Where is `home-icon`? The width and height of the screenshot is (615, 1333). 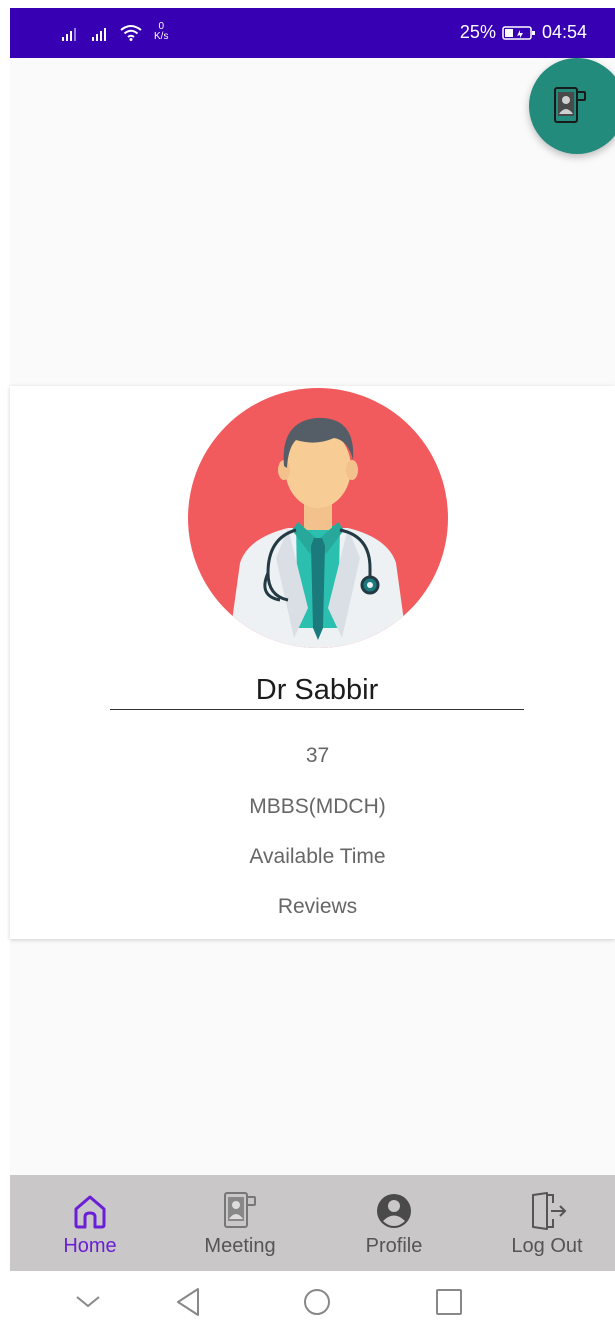 home-icon is located at coordinates (90, 1212).